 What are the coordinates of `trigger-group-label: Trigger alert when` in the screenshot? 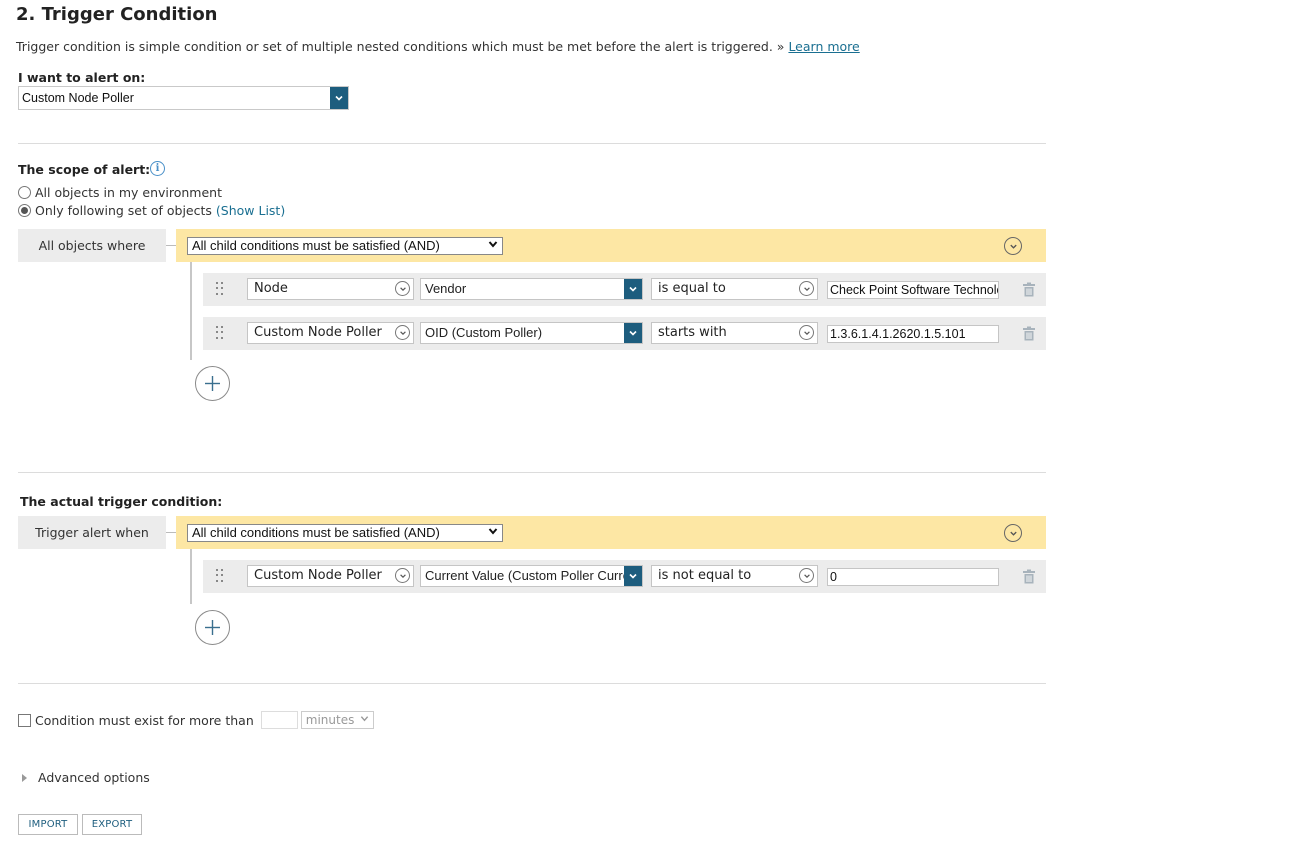 It's located at (92, 532).